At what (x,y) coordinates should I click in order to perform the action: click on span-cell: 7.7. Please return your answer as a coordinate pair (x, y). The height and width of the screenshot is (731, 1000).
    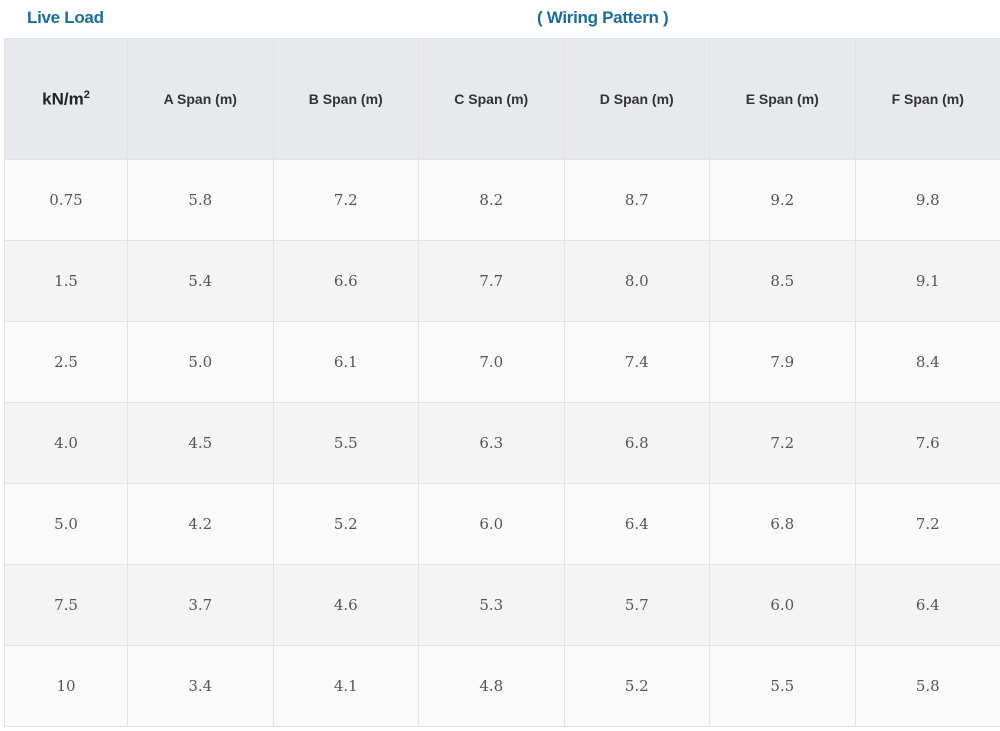
    Looking at the image, I should click on (491, 281).